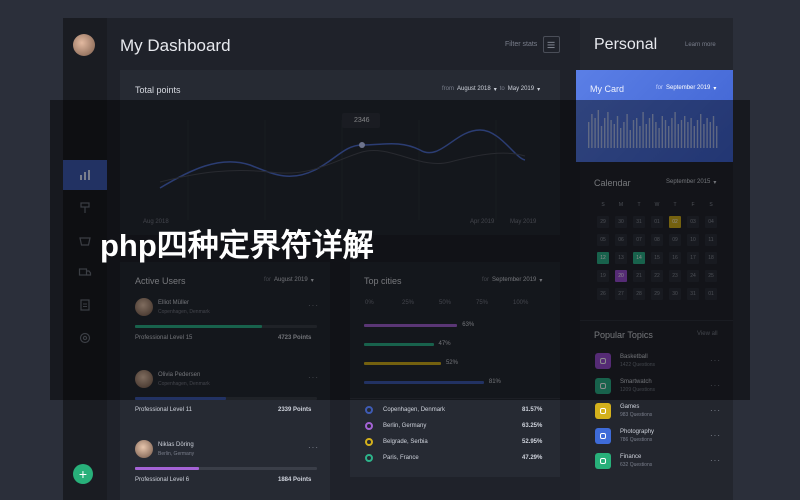  What do you see at coordinates (637, 432) in the screenshot?
I see `topic-name: Photography` at bounding box center [637, 432].